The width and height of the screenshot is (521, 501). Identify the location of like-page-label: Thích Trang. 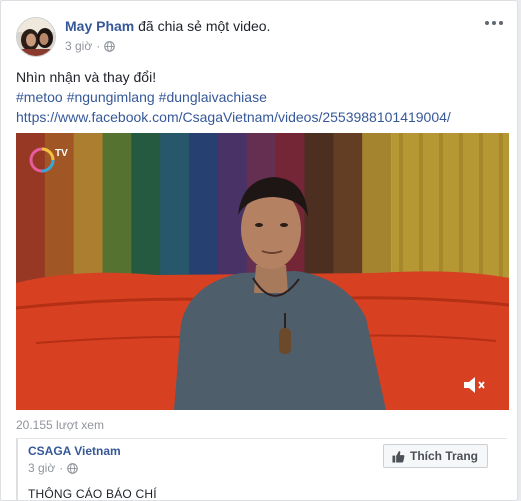
(443, 456).